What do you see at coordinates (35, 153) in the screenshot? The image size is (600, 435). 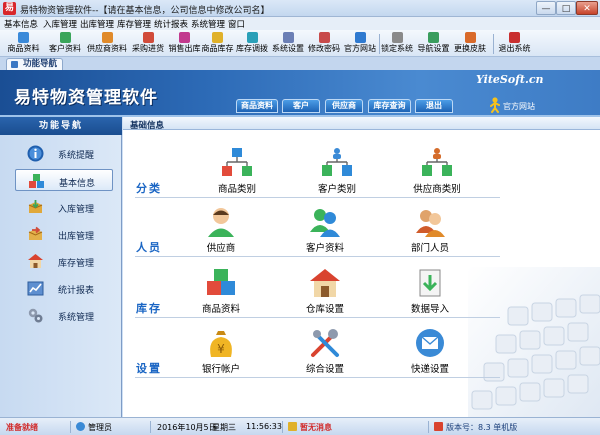 I see `info-icon` at bounding box center [35, 153].